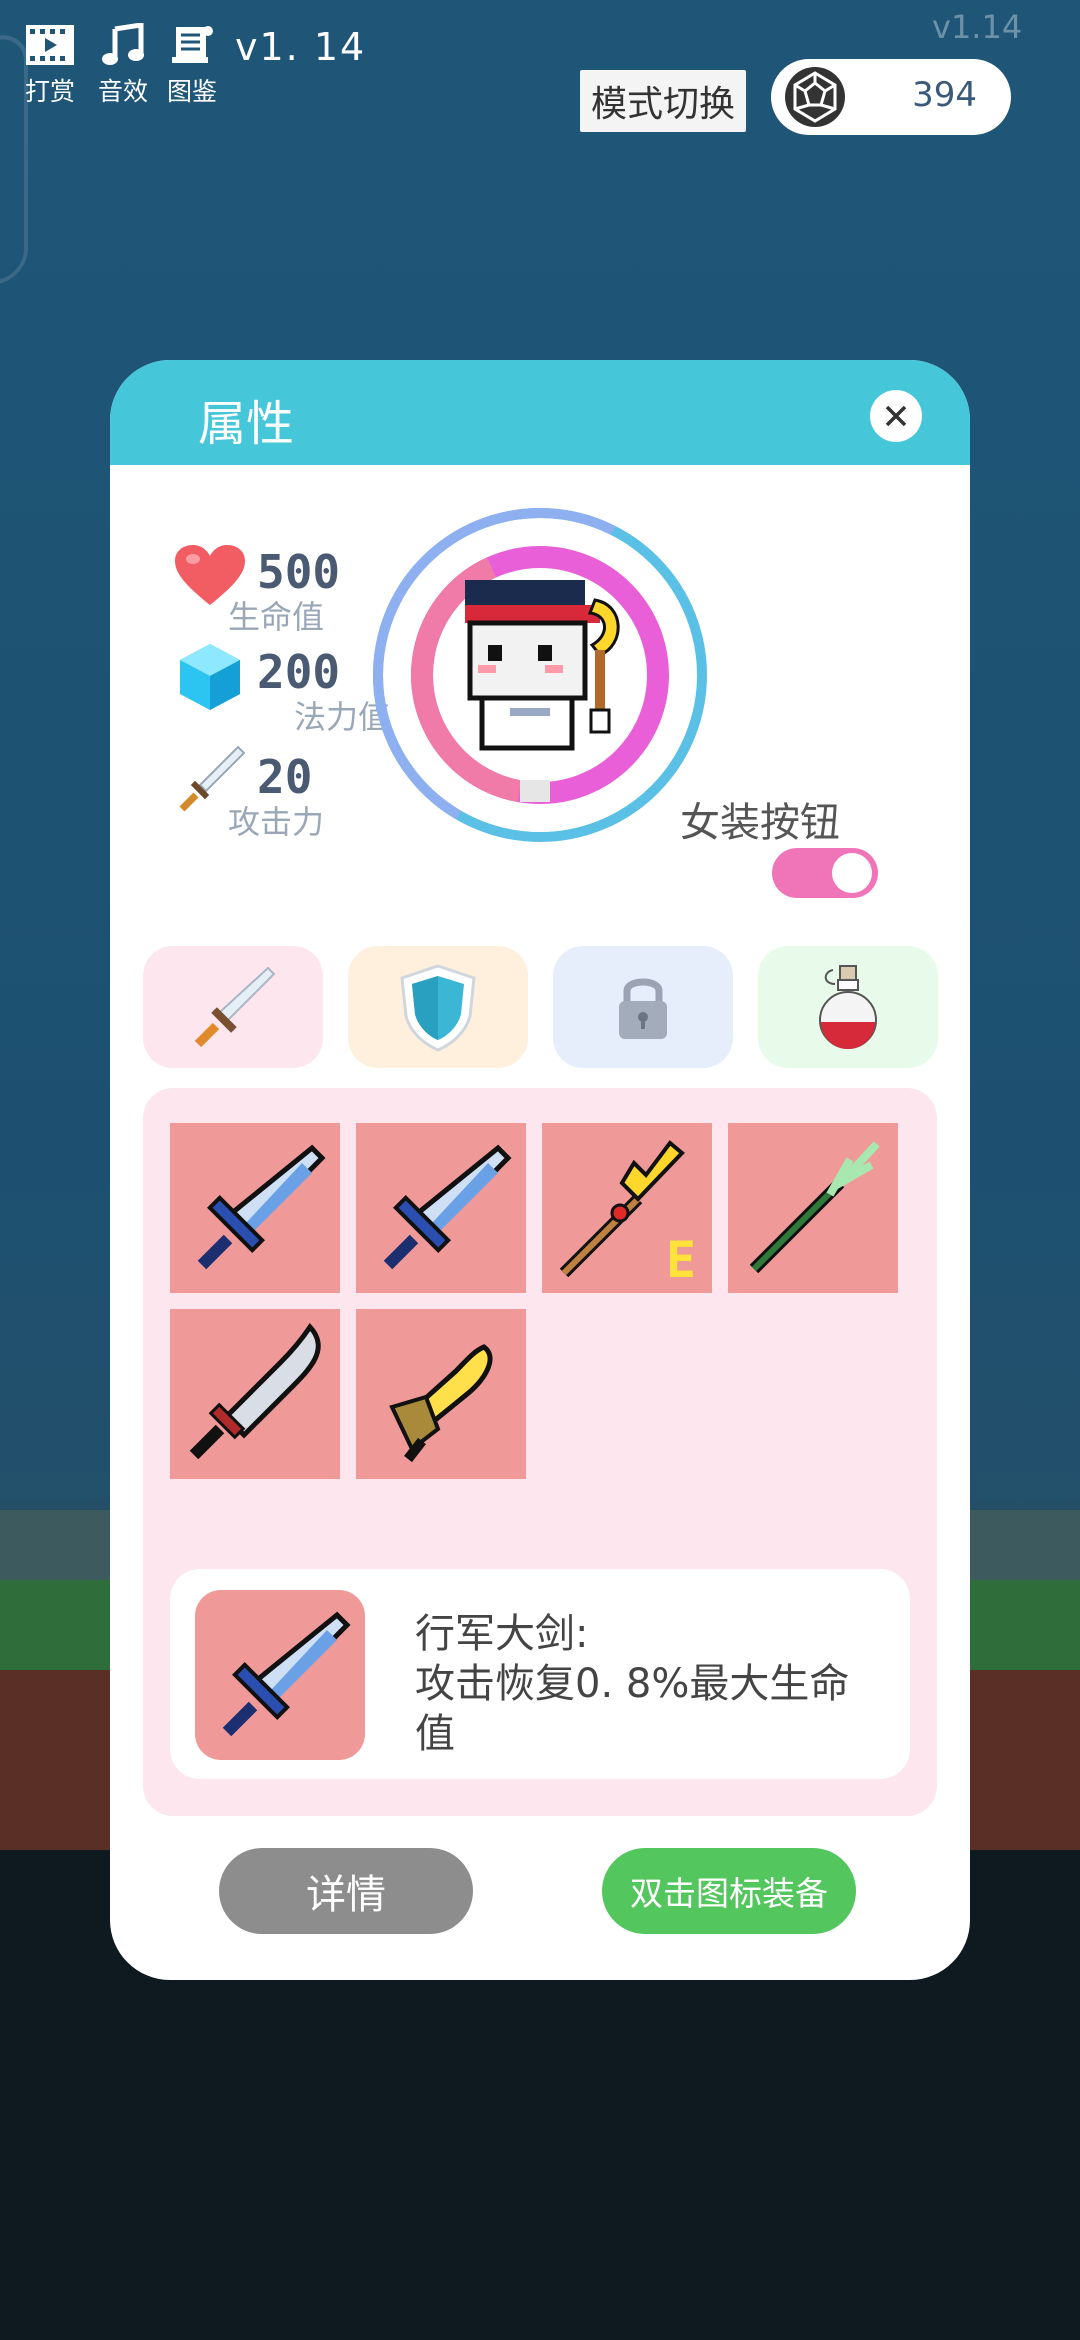  What do you see at coordinates (632, 1709) in the screenshot?
I see `item-effect: 攻击恢复0. 8%最大生命值` at bounding box center [632, 1709].